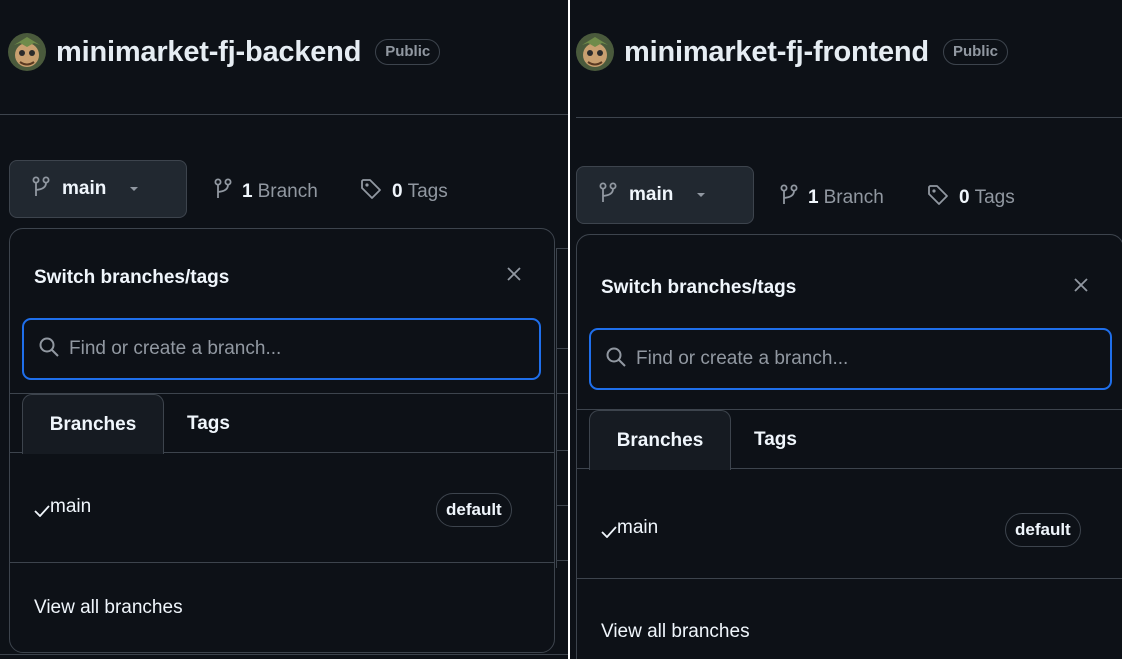 This screenshot has width=1122, height=659. Describe the element at coordinates (776, 52) in the screenshot. I see `repo-name: minimarket-fj-frontend` at that location.